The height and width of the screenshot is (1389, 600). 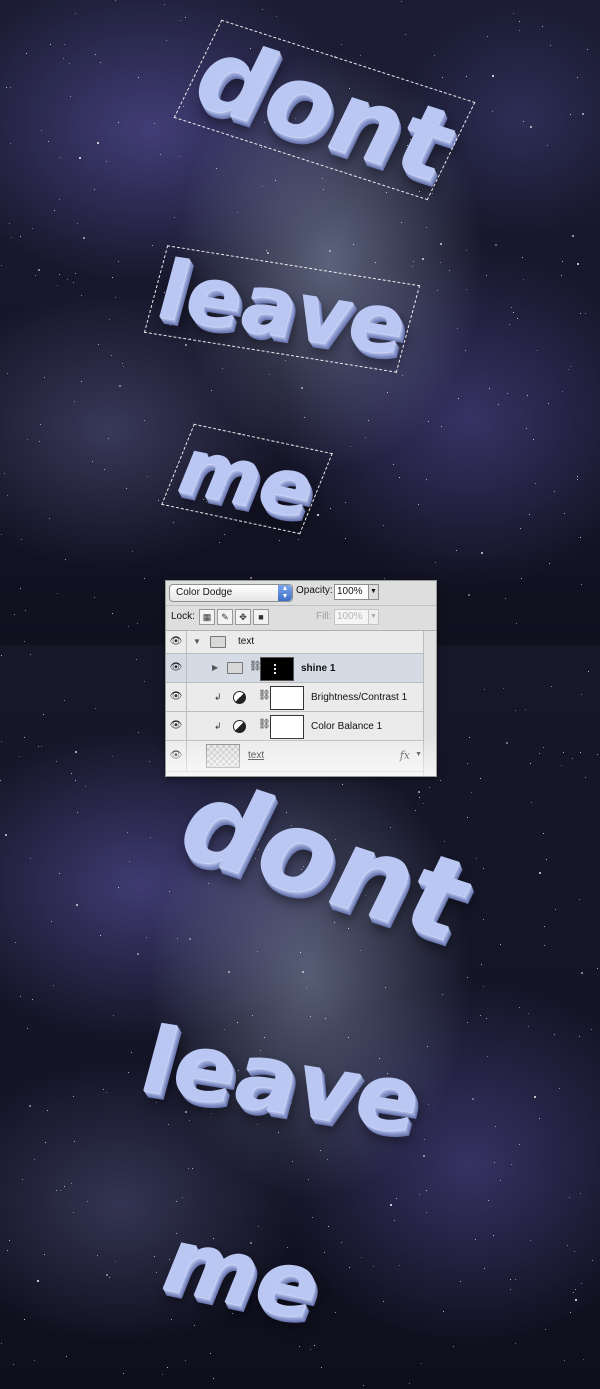 I want to click on expand-triangle-icon: ▼, so click(x=197, y=641).